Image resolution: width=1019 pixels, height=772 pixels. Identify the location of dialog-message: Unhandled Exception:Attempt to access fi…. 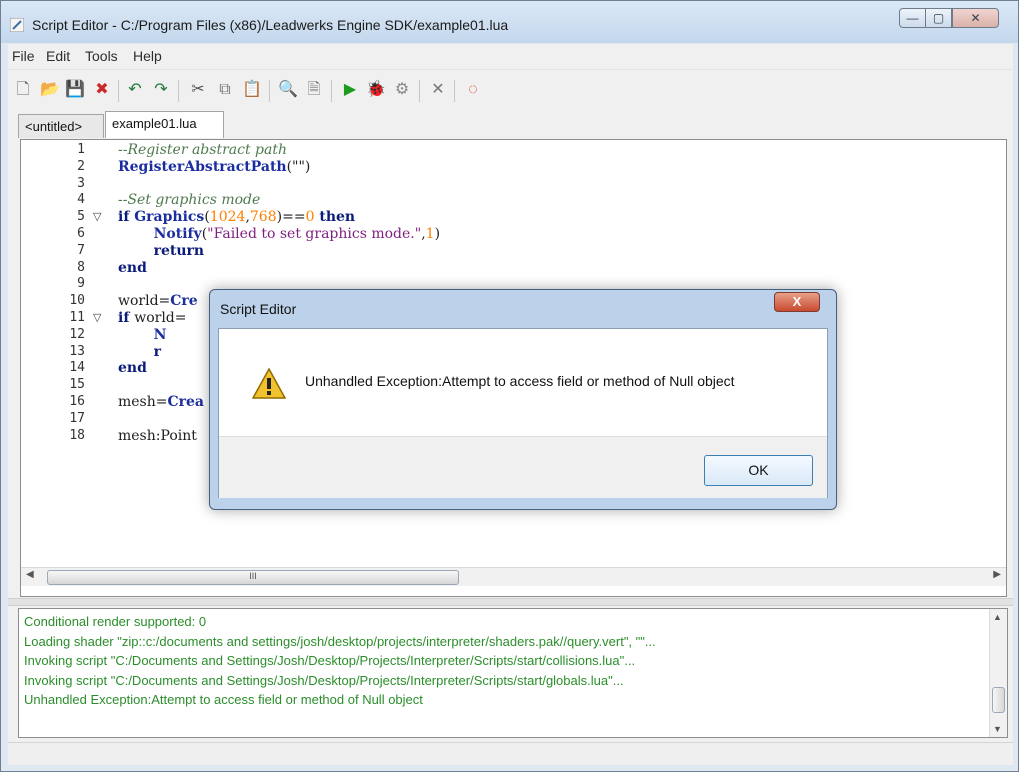
(520, 381).